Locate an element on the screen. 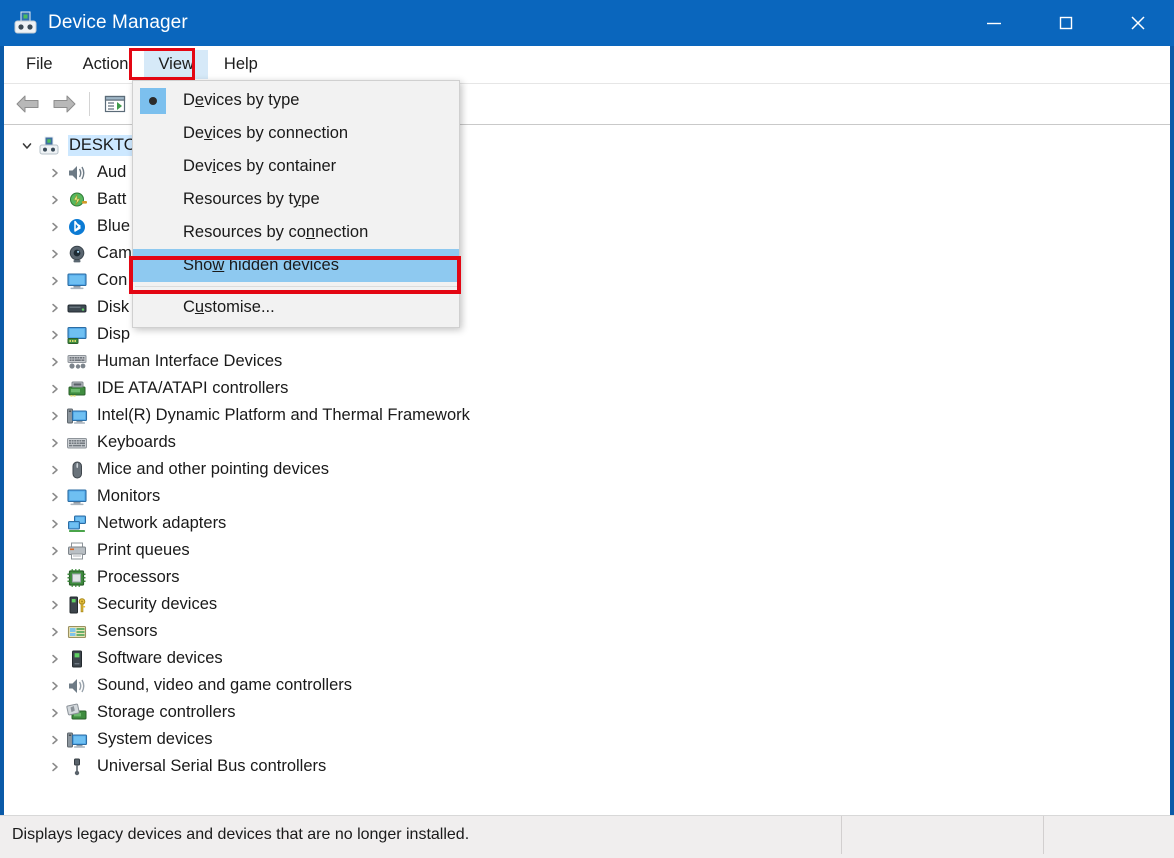 This screenshot has width=1174, height=858. tree-item-label: Con is located at coordinates (112, 279).